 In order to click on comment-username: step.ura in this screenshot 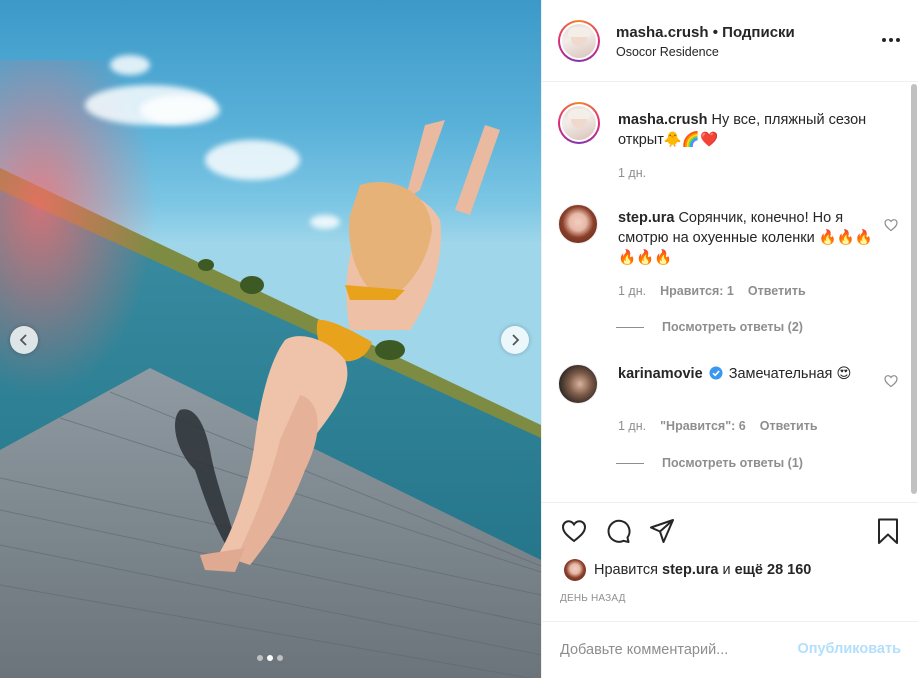, I will do `click(646, 218)`.